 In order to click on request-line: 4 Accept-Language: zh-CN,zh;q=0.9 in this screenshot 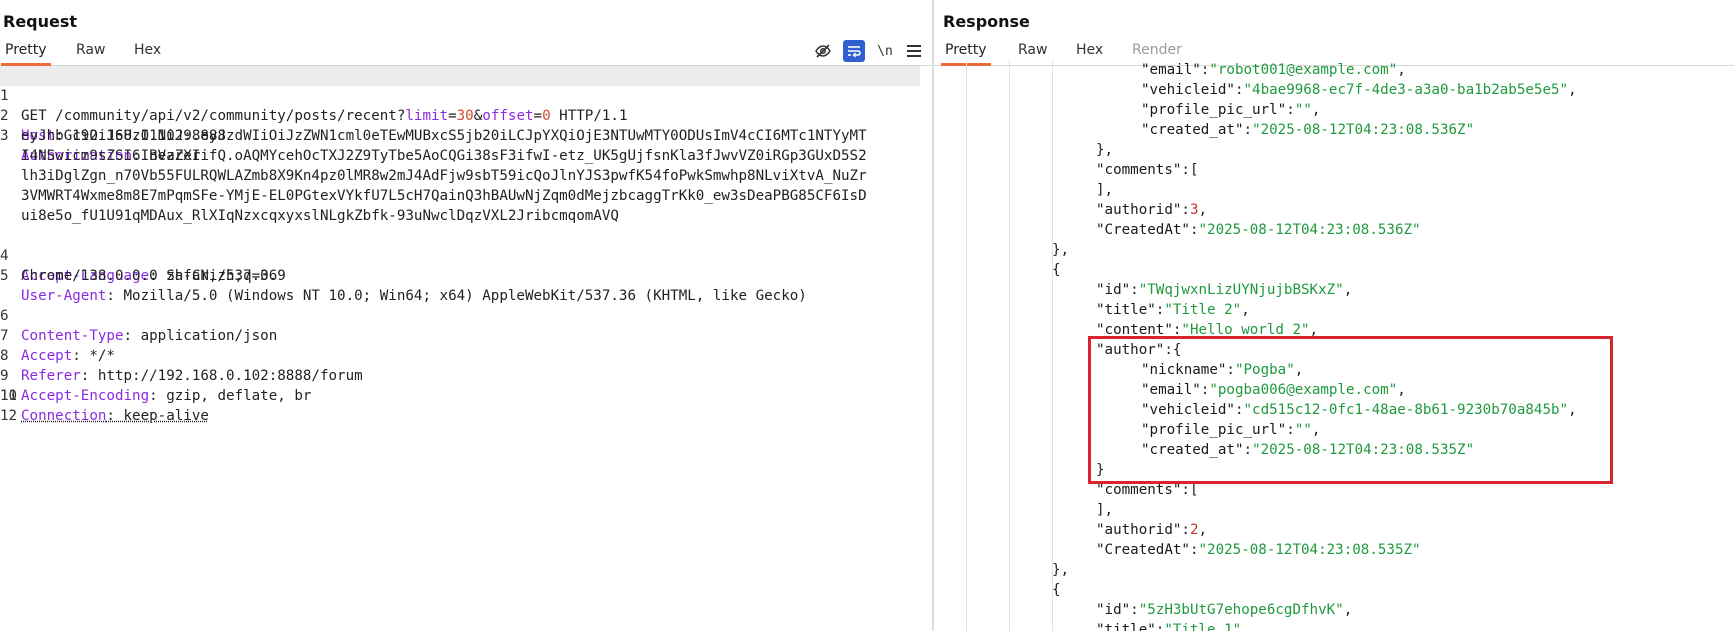, I will do `click(143, 266)`.